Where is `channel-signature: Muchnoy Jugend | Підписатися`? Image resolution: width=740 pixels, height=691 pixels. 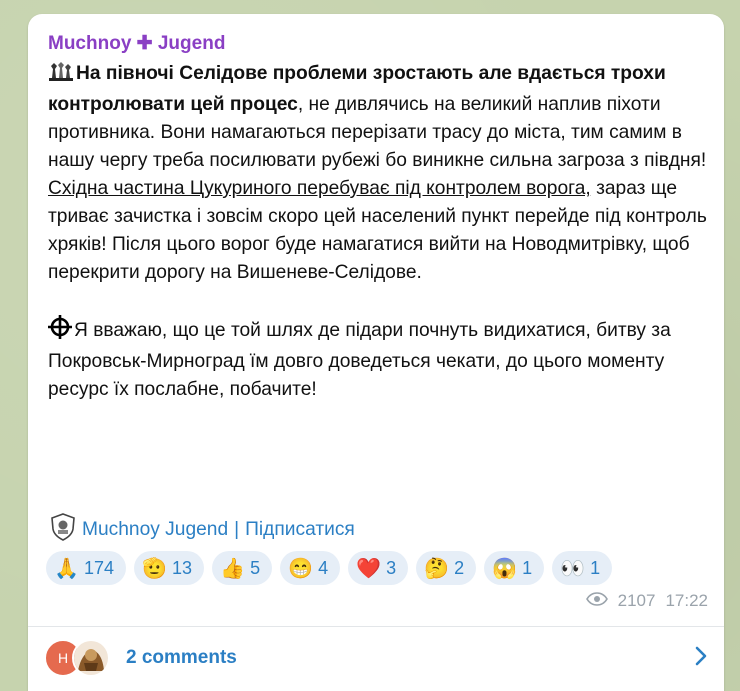
channel-signature: Muchnoy Jugend | Підписатися is located at coordinates (202, 530).